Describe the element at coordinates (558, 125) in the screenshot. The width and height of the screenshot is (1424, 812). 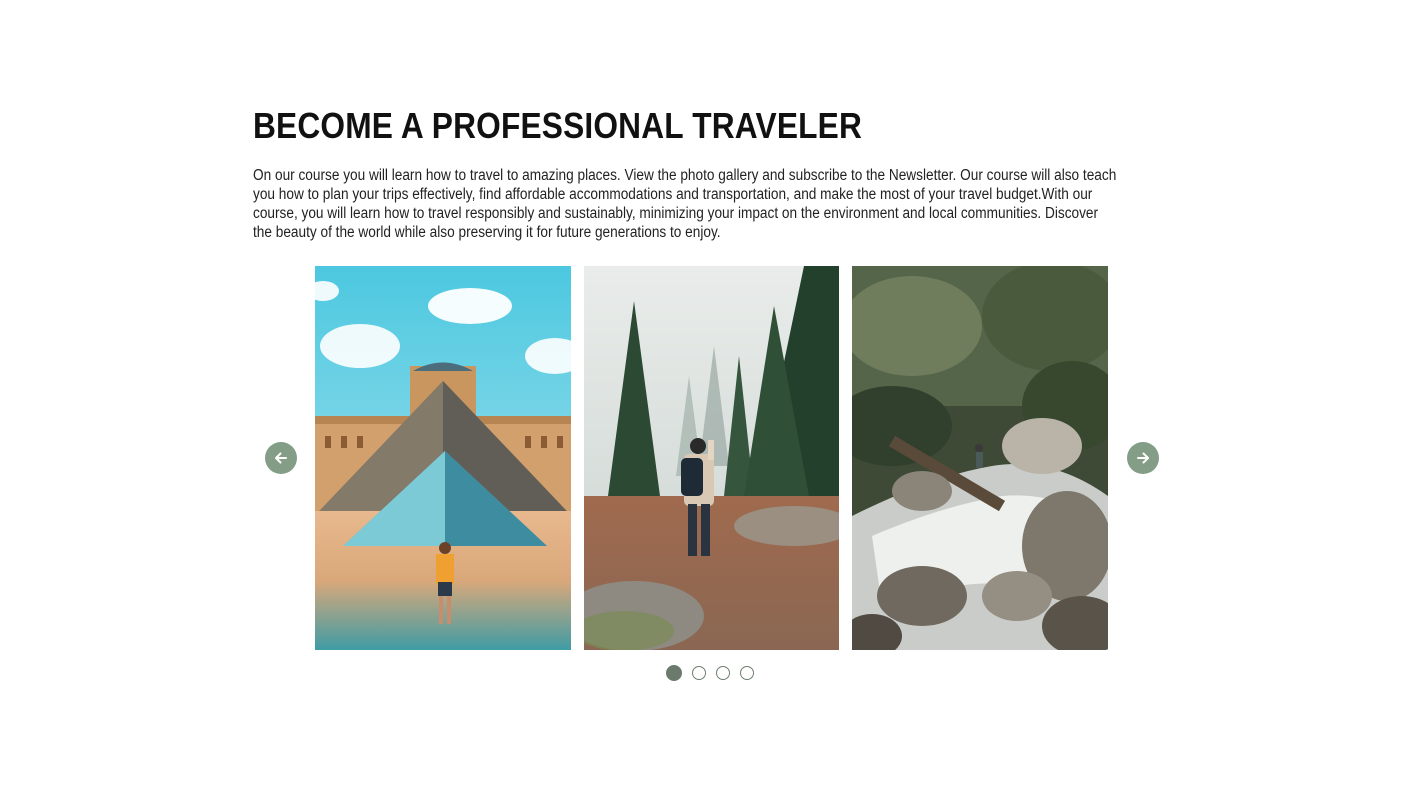
I see `page-title: BECOME A PROFESSIONAL TRAVELER` at that location.